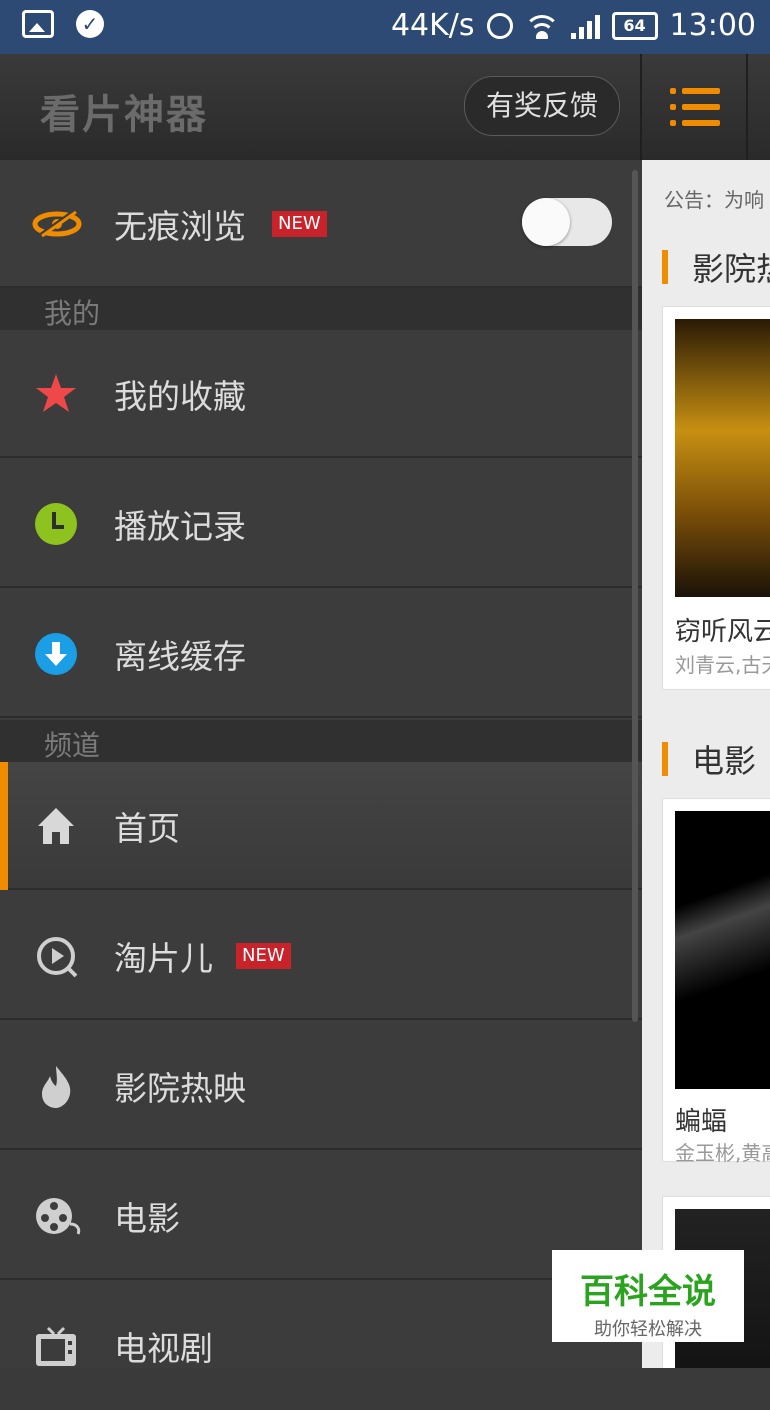 This screenshot has height=1410, width=770. Describe the element at coordinates (635, 596) in the screenshot. I see `drawer-scrollbar` at that location.